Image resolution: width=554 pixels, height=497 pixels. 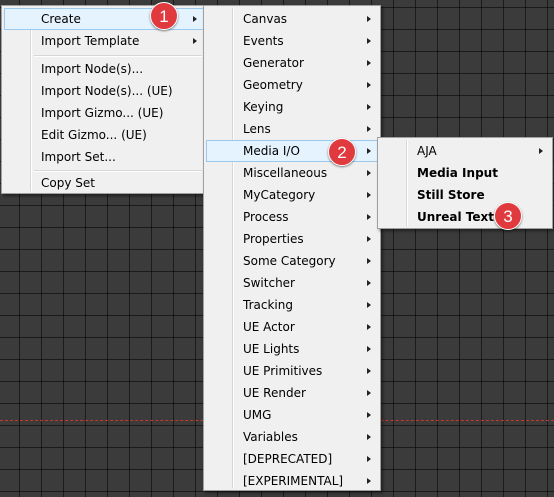 I want to click on submenu-item-ue-render: UE Render, so click(x=292, y=393).